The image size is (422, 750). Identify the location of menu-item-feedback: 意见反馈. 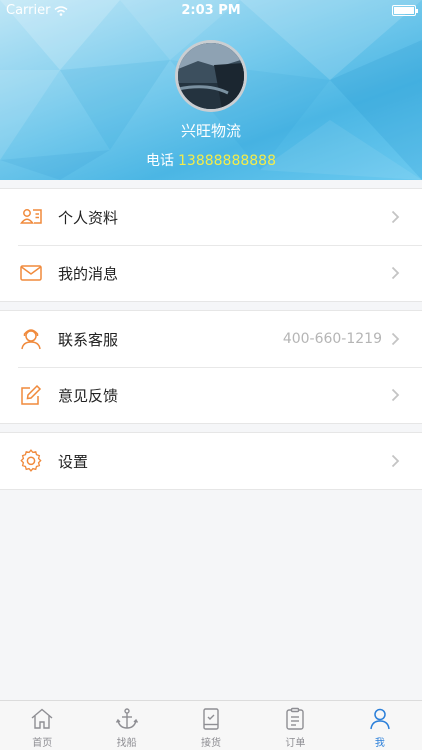
(211, 395).